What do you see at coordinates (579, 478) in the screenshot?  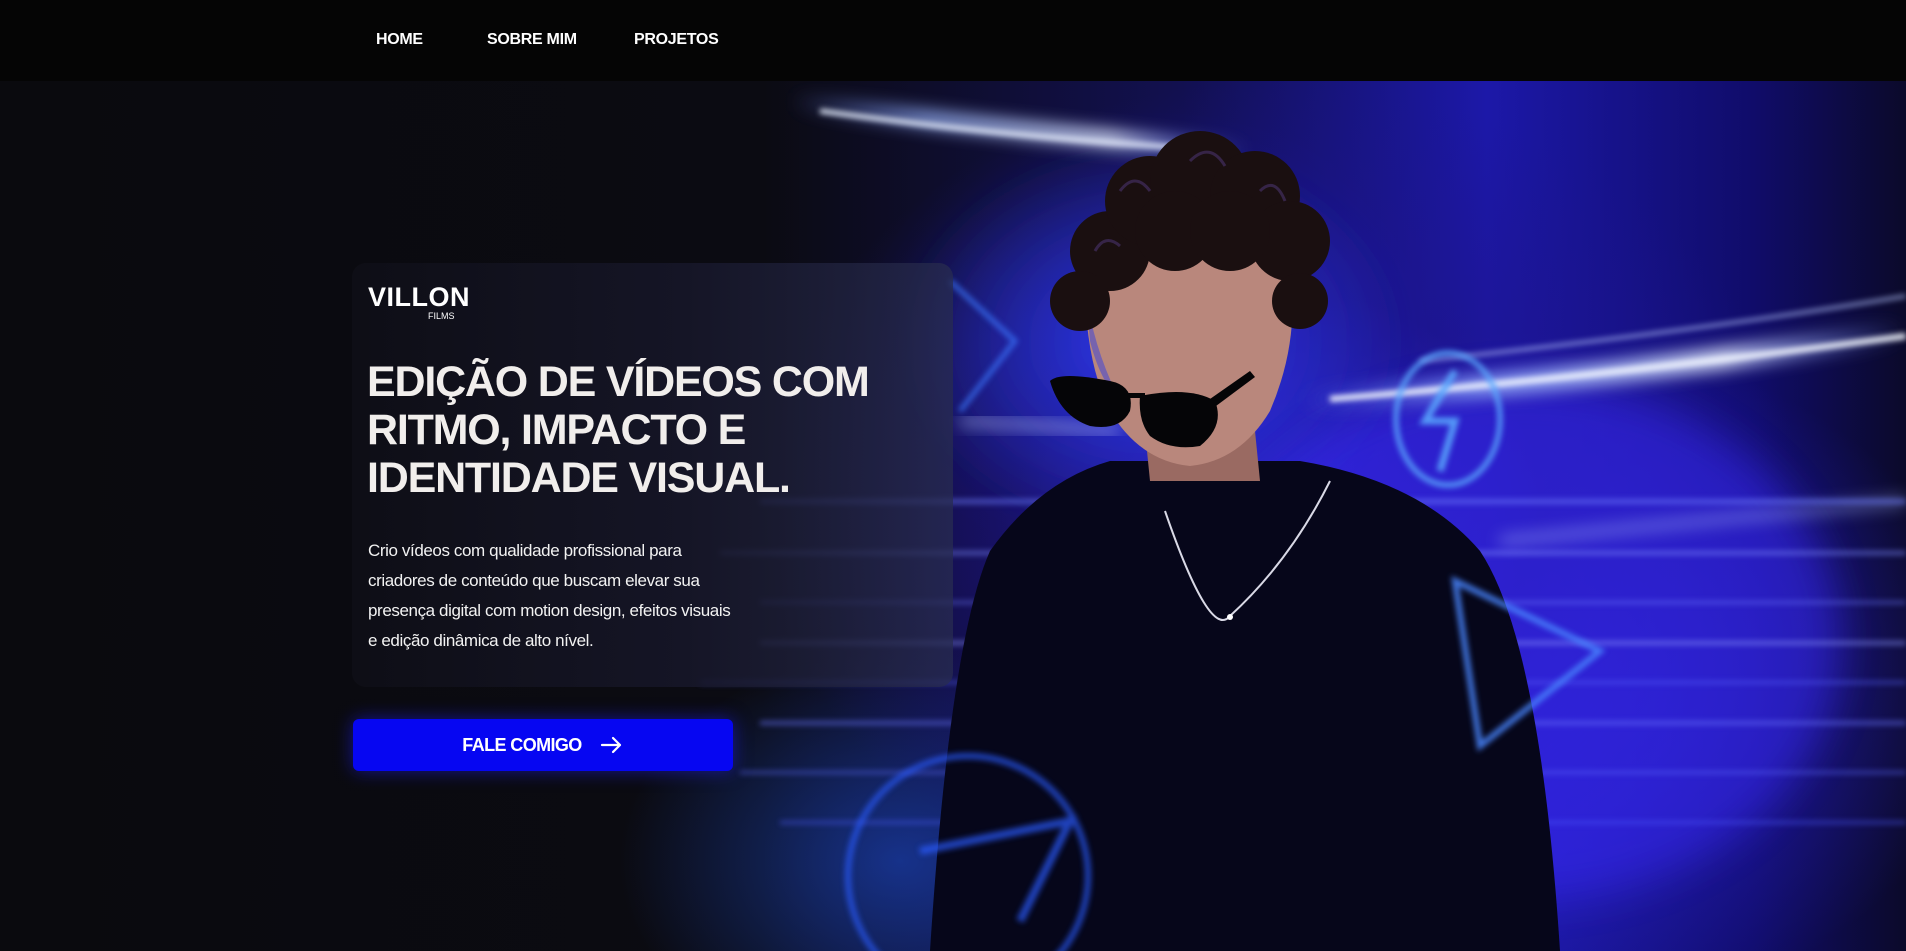 I see `headline-line-3: IDENTIDADE VISUAL.` at bounding box center [579, 478].